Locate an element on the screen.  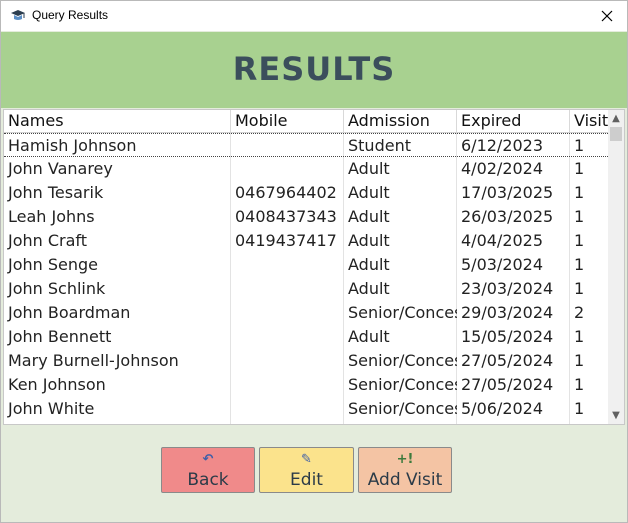
table-row: Hamish Johnson Student 6/12/2023 1 is located at coordinates (307, 145).